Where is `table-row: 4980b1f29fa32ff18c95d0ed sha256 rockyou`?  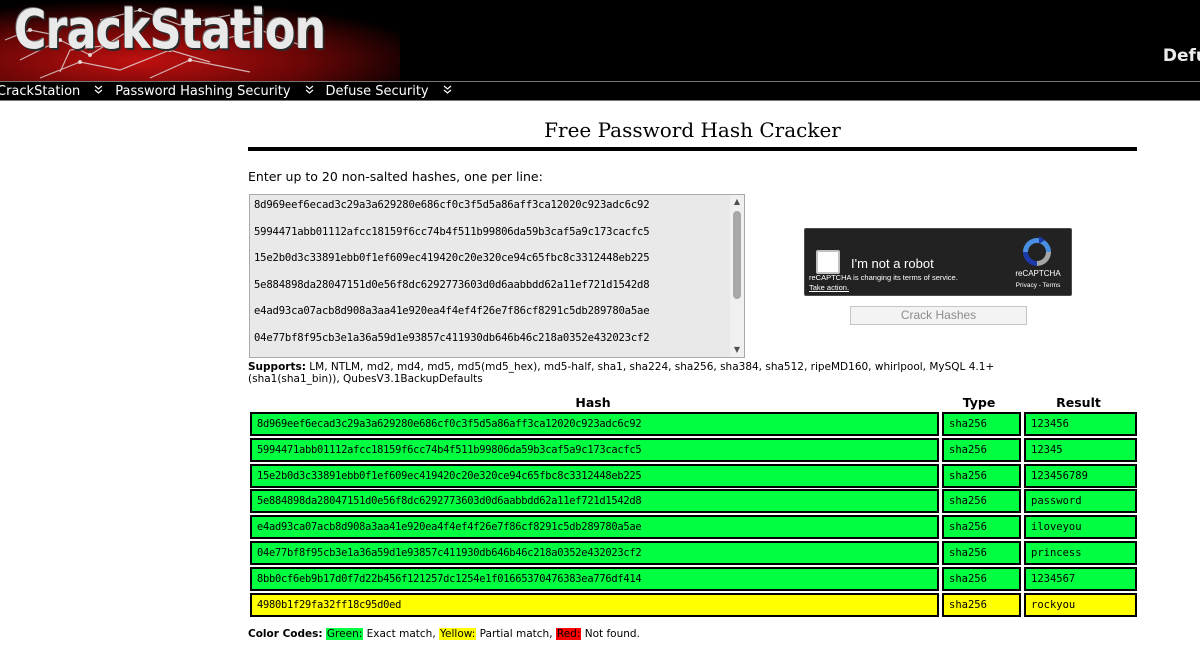
table-row: 4980b1f29fa32ff18c95d0ed sha256 rockyou is located at coordinates (692, 605).